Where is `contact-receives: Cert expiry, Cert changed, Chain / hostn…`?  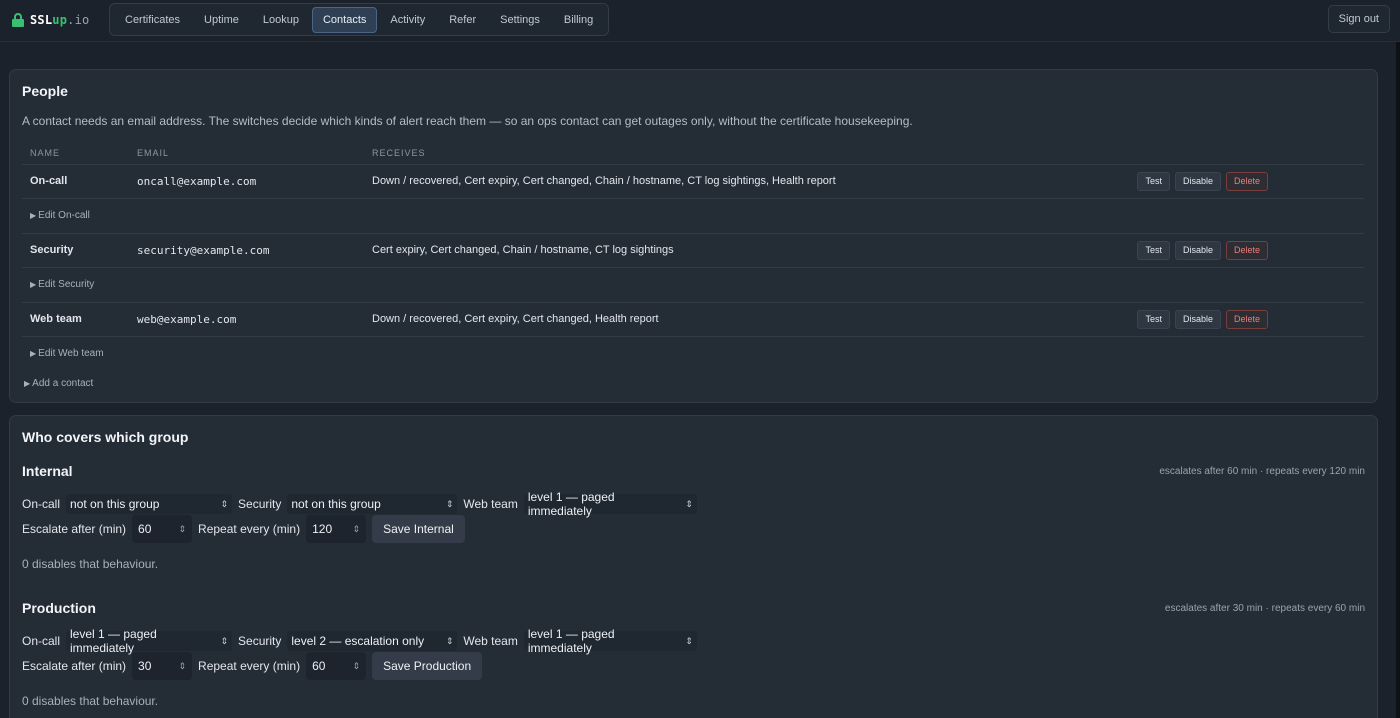 contact-receives: Cert expiry, Cert changed, Chain / hostn… is located at coordinates (698, 250).